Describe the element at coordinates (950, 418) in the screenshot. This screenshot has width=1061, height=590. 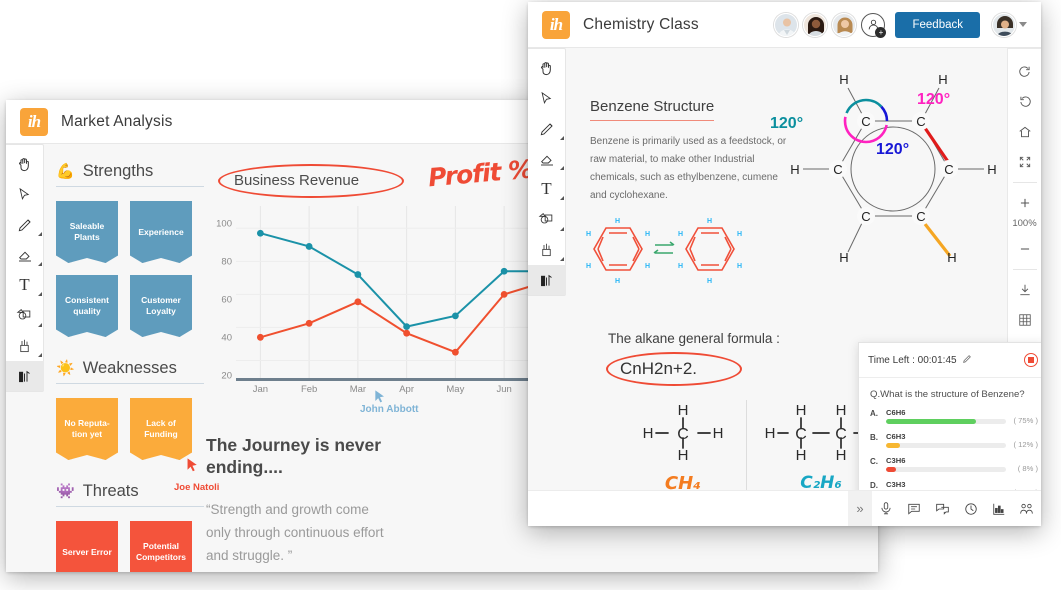
I see `poll-option: A. C6H6 ( 75% )` at that location.